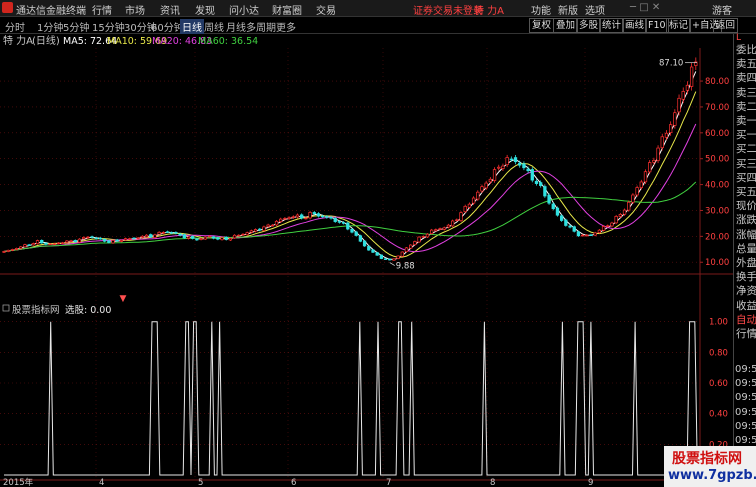 Image resolution: width=756 pixels, height=487 pixels. Describe the element at coordinates (102, 9) in the screenshot. I see `menu-item-hangqing: 行情` at that location.